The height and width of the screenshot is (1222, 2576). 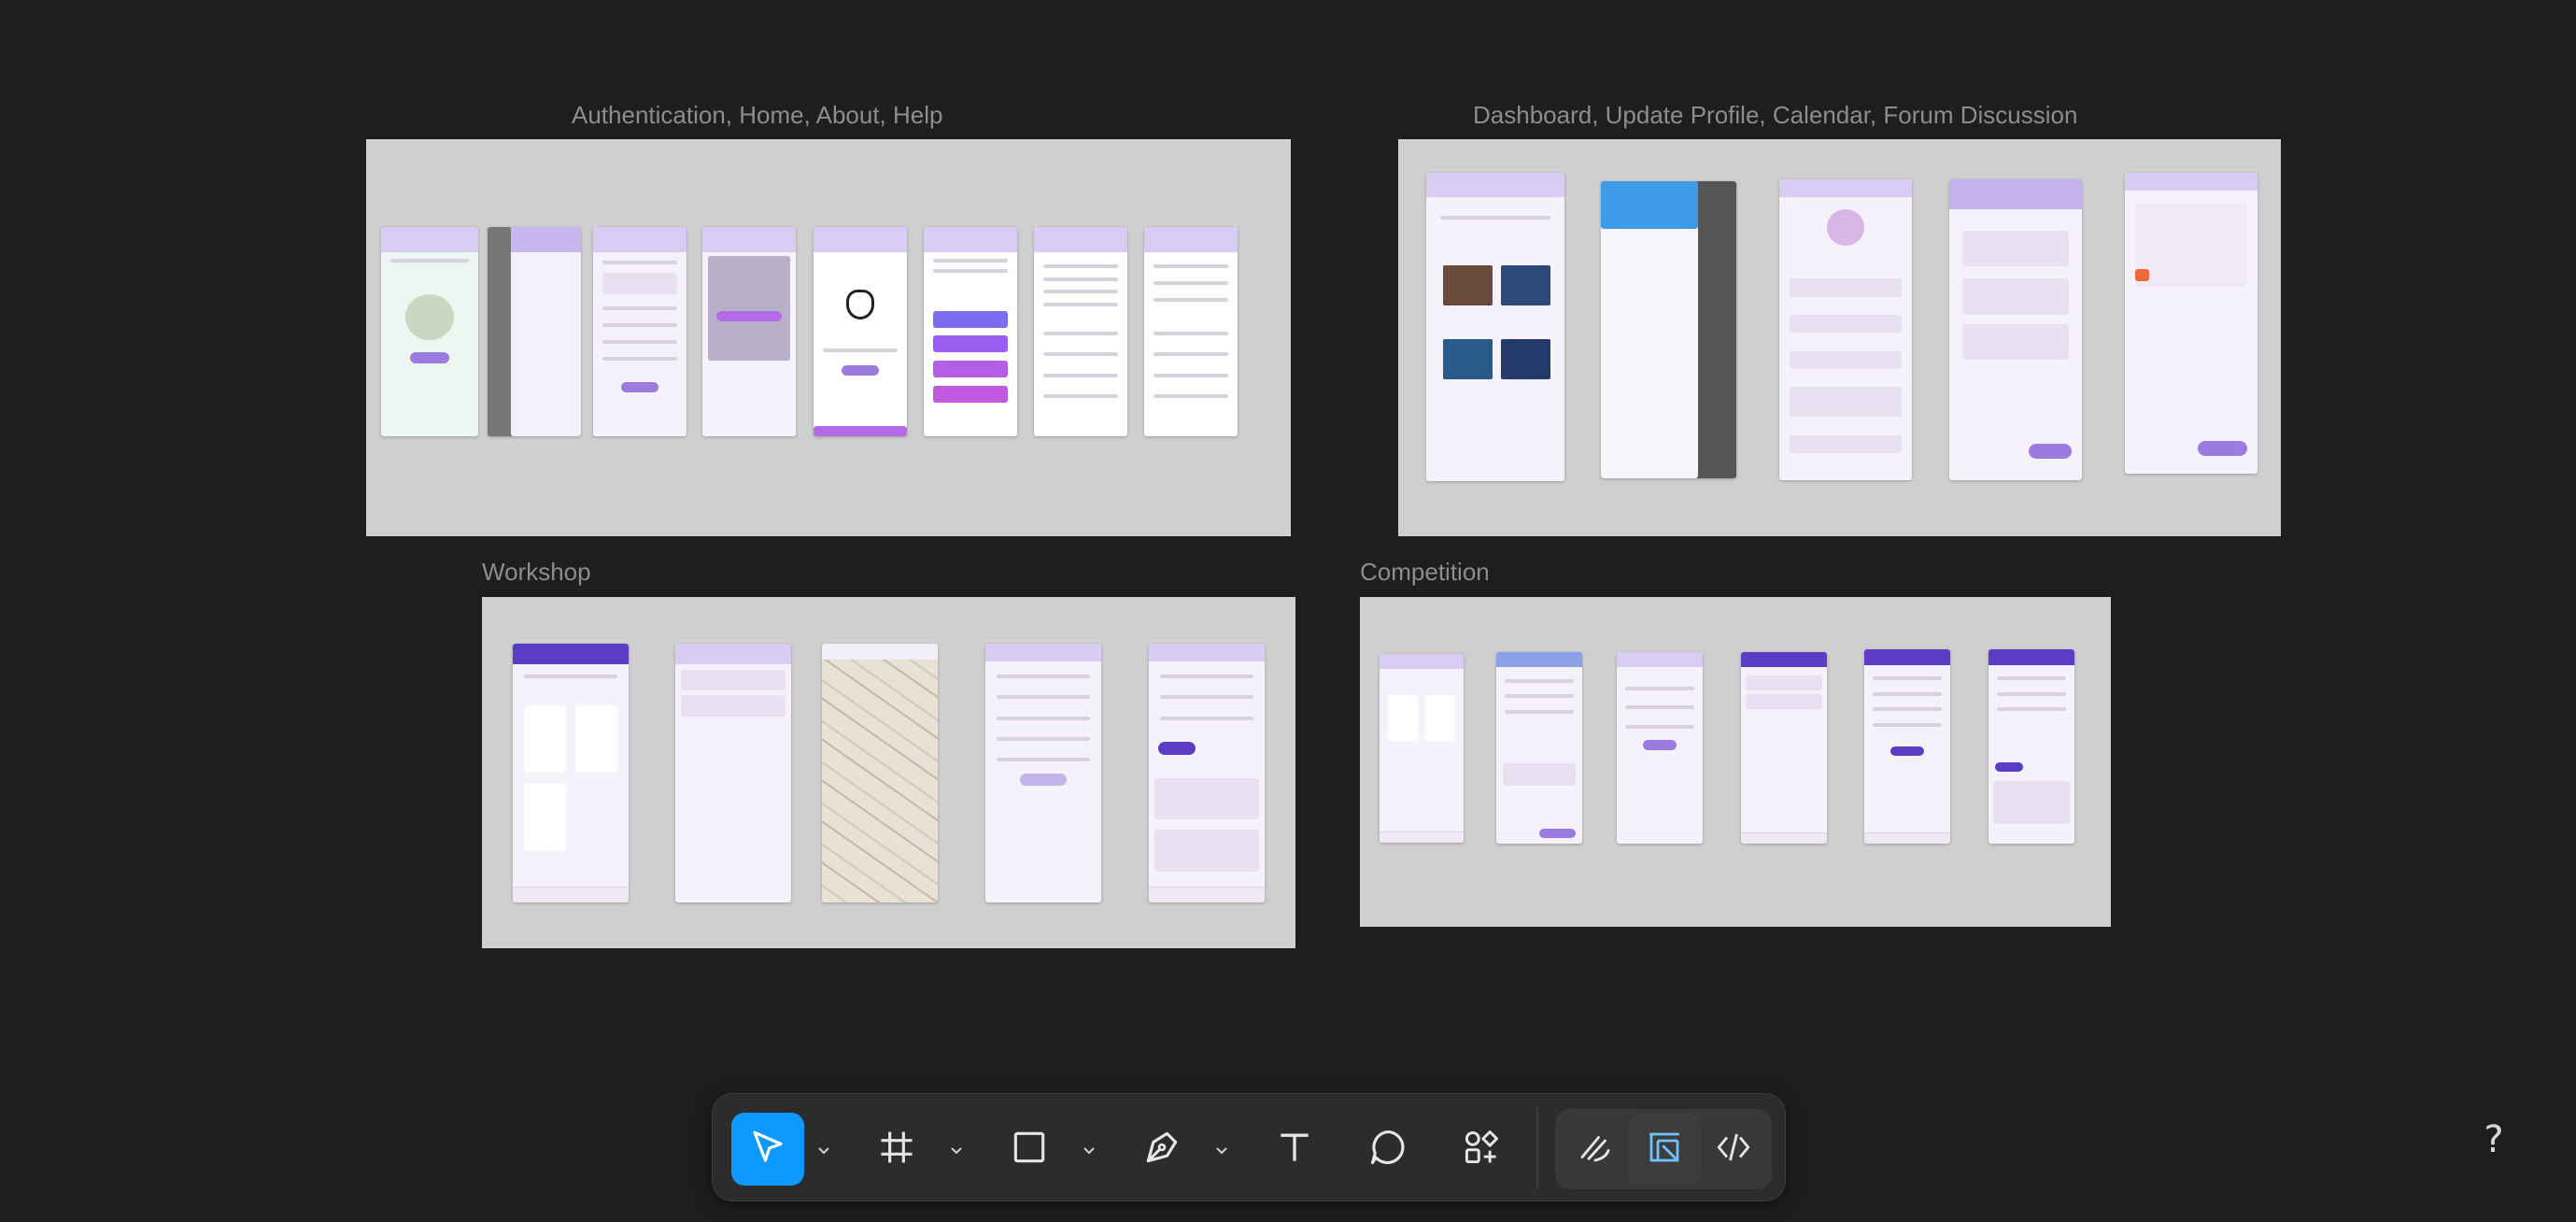 I want to click on screen-your-cart, so click(x=733, y=773).